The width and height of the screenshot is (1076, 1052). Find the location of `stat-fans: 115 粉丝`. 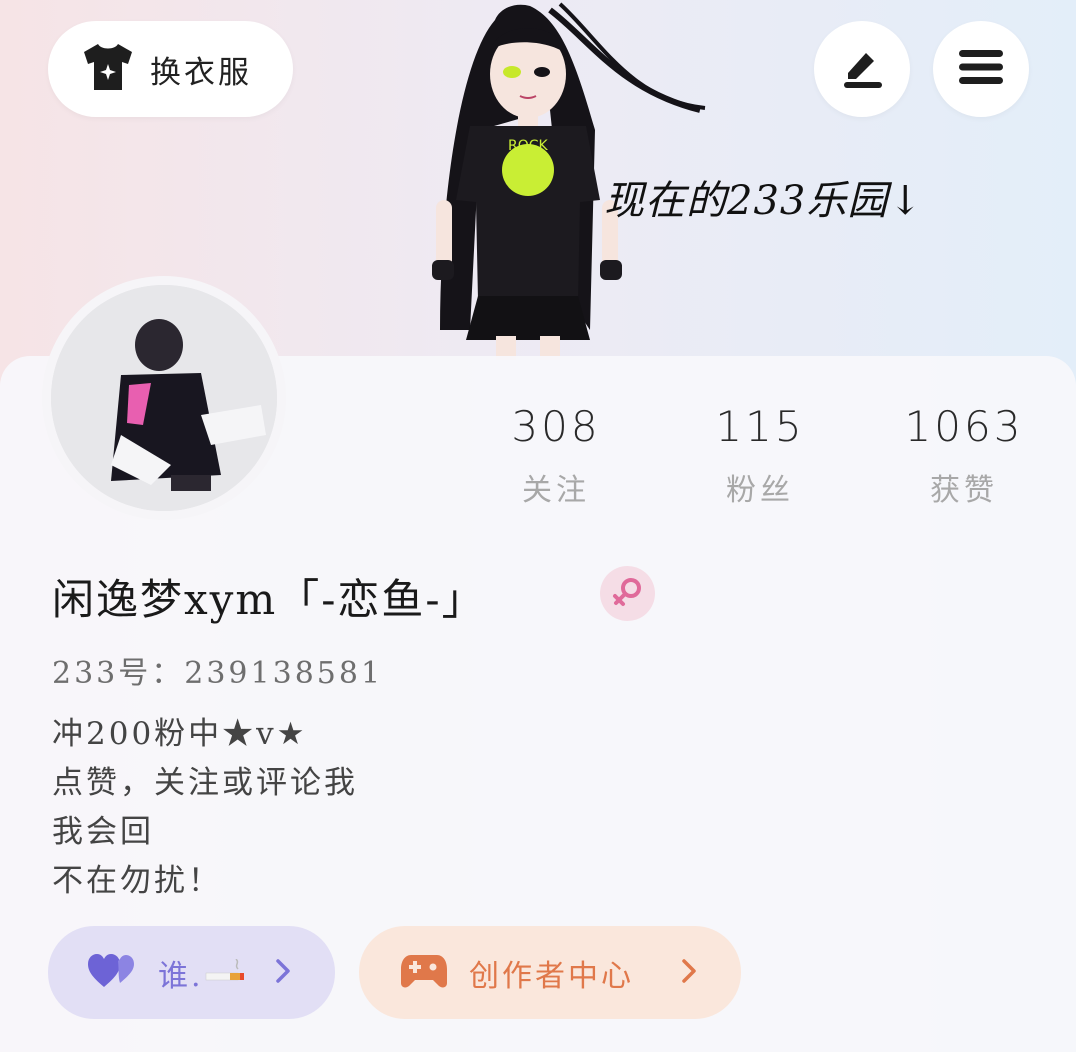

stat-fans: 115 粉丝 is located at coordinates (760, 455).